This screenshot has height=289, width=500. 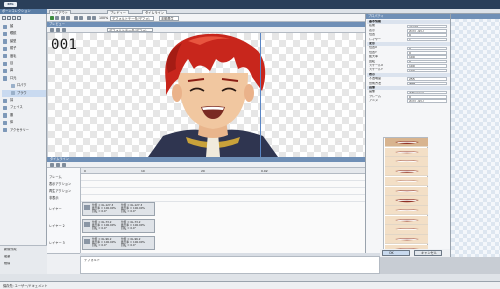 What do you see at coordinates (54, 198) in the screenshot?
I see `layer-name: 非表示` at bounding box center [54, 198].